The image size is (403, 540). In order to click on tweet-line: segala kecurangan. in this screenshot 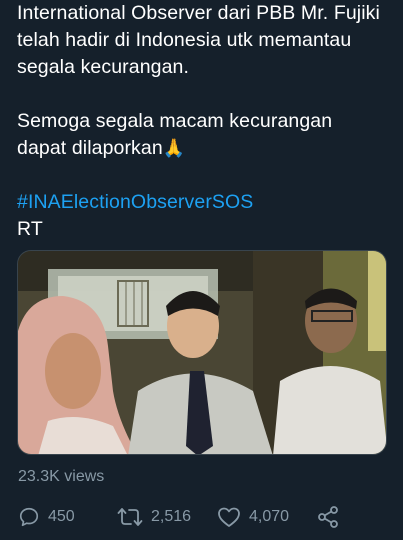, I will do `click(103, 67)`.